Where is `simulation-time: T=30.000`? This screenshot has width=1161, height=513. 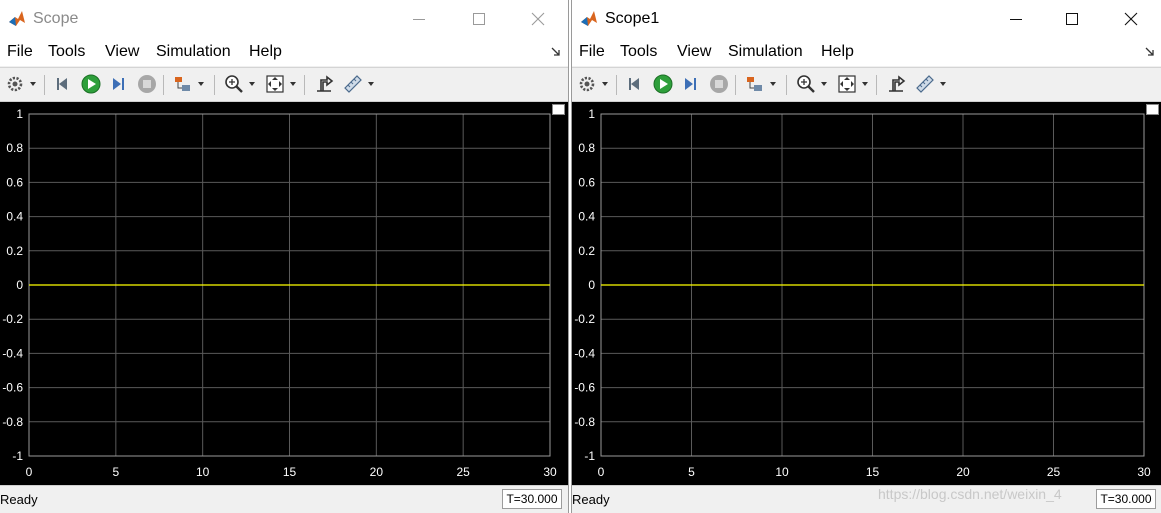 simulation-time: T=30.000 is located at coordinates (532, 499).